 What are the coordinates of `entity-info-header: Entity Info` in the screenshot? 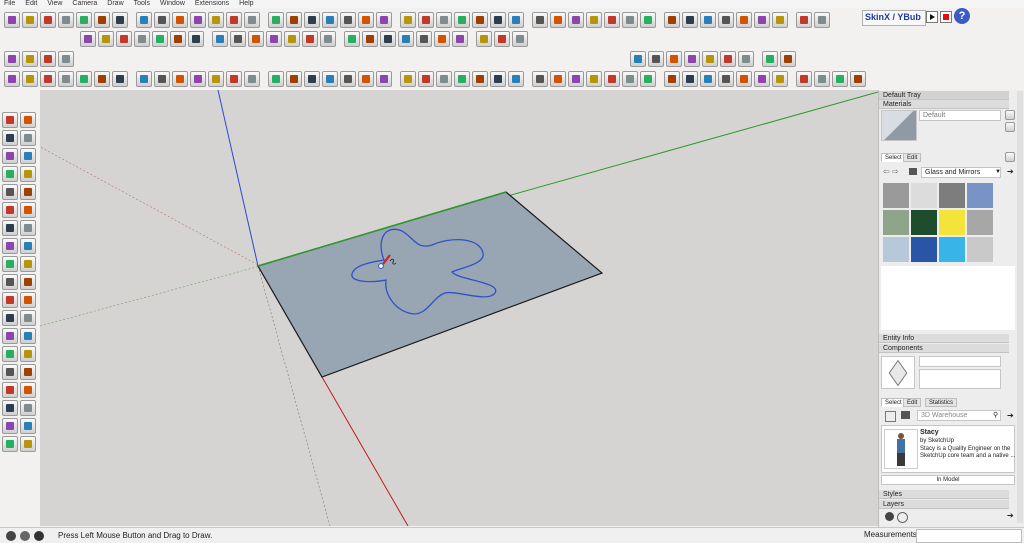 It's located at (944, 338).